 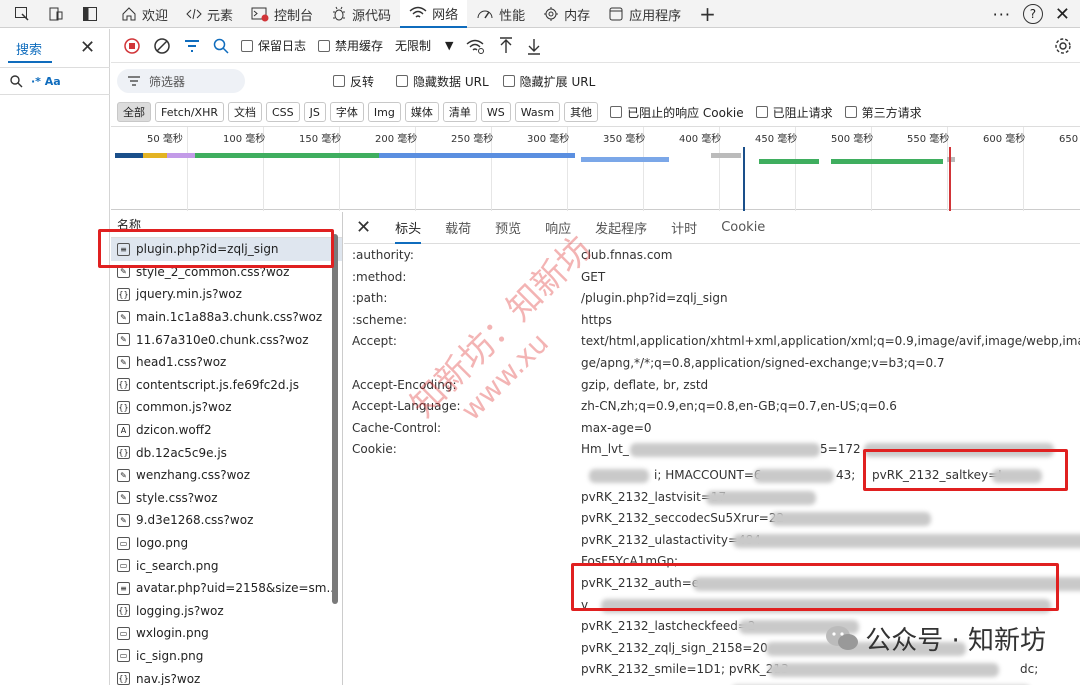 What do you see at coordinates (226, 430) in the screenshot?
I see `request-row: Adzicon.woff2` at bounding box center [226, 430].